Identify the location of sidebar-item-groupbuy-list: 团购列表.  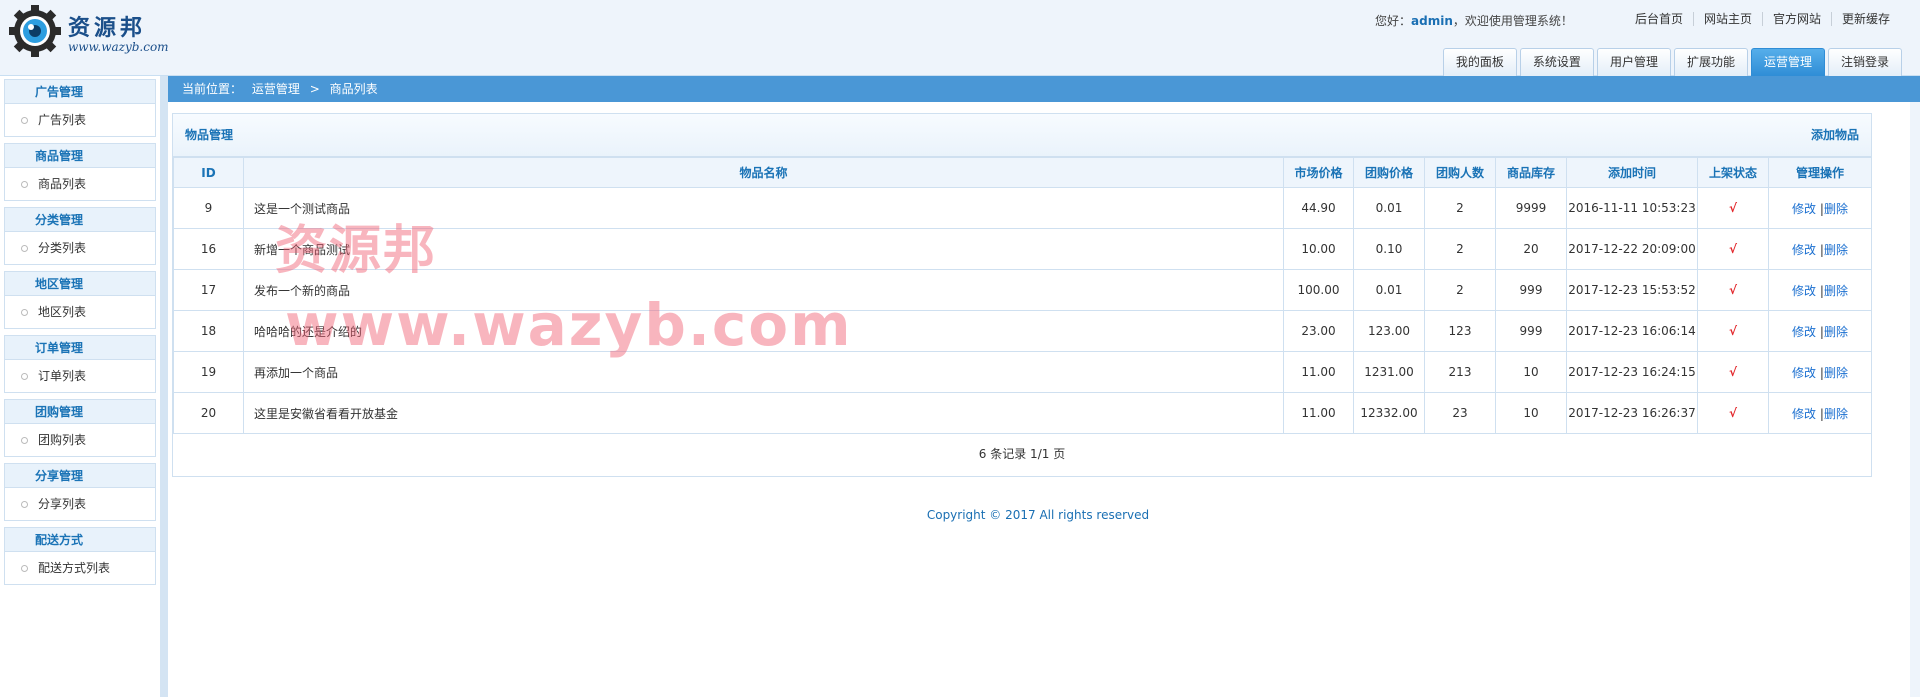
(80, 440).